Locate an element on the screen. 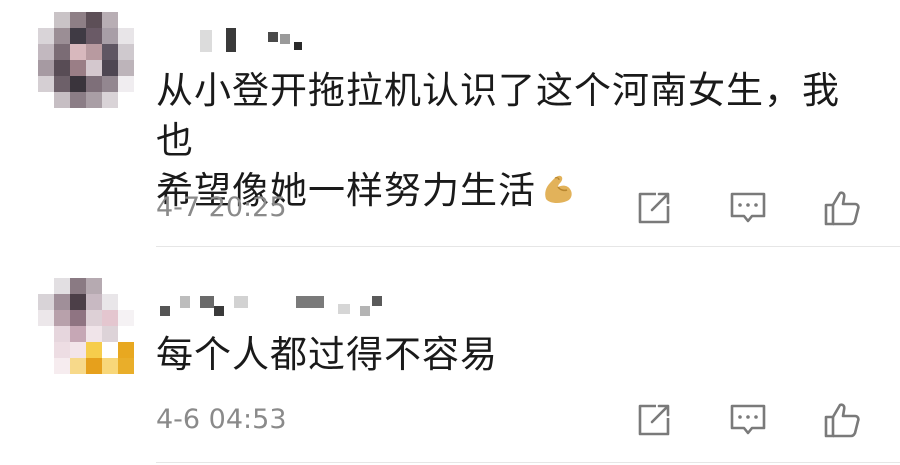 The height and width of the screenshot is (465, 900). comment-text-line: 每个人都过得不容易 is located at coordinates (327, 354).